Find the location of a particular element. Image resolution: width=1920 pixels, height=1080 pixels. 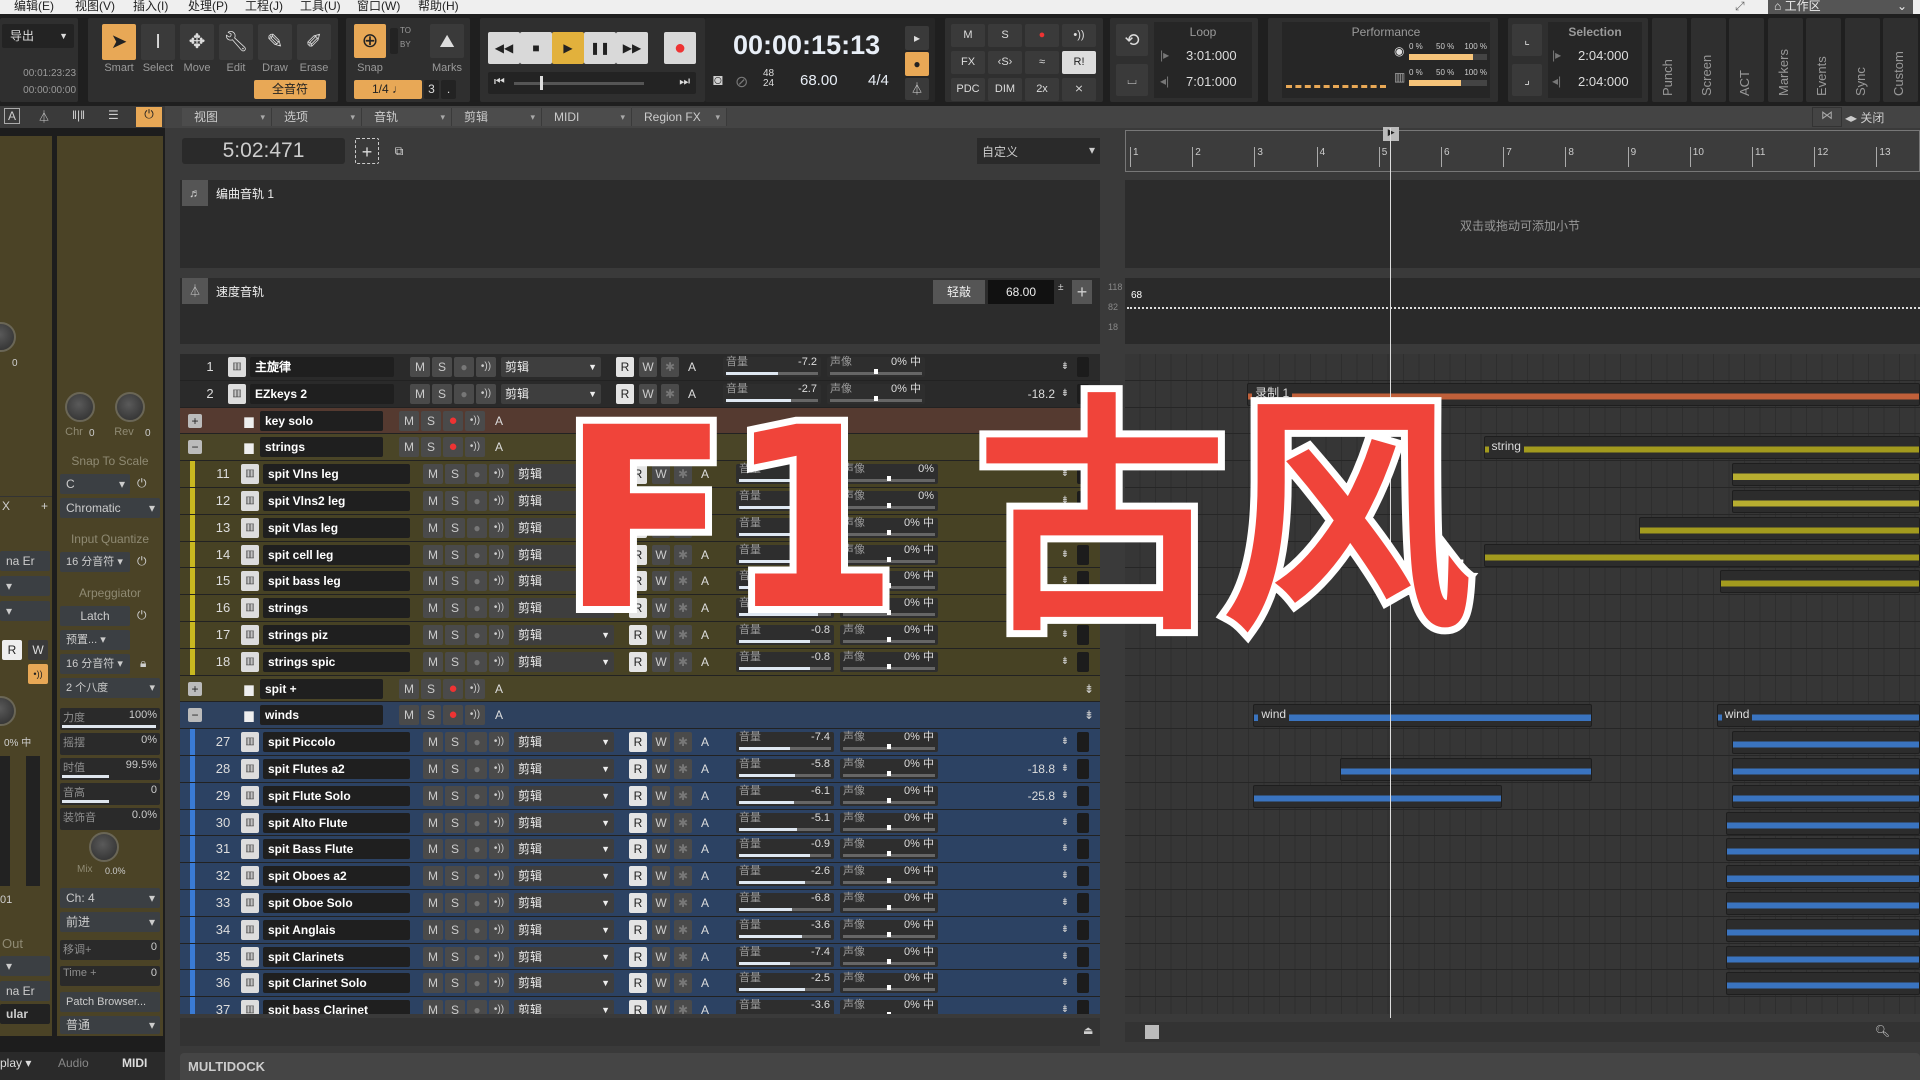

menu-tools: 工具(U) is located at coordinates (320, 6).